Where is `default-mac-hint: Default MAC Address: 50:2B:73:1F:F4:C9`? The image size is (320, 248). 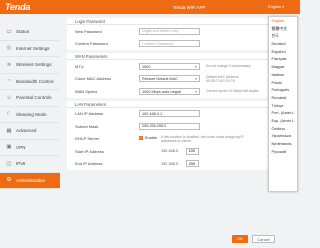
default-mac-hint: Default MAC Address: 50:2B:73:1F:F4:C9 is located at coordinates (223, 79).